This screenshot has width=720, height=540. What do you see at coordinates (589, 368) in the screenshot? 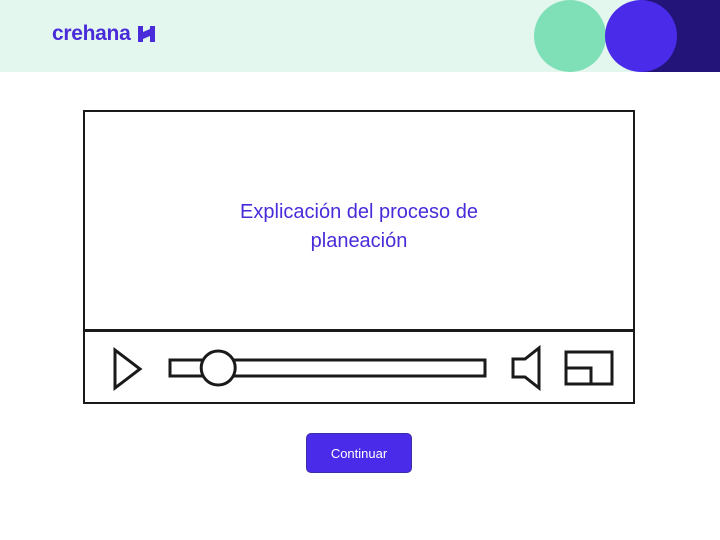
I see `fullscreen-icon` at bounding box center [589, 368].